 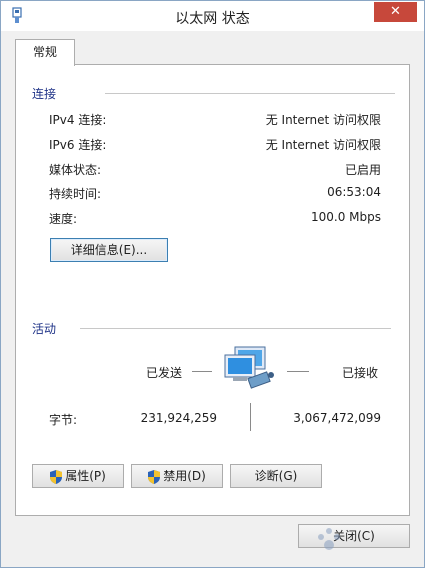 I want to click on title-bar: 以太网 状态 ✕, so click(x=212, y=16).